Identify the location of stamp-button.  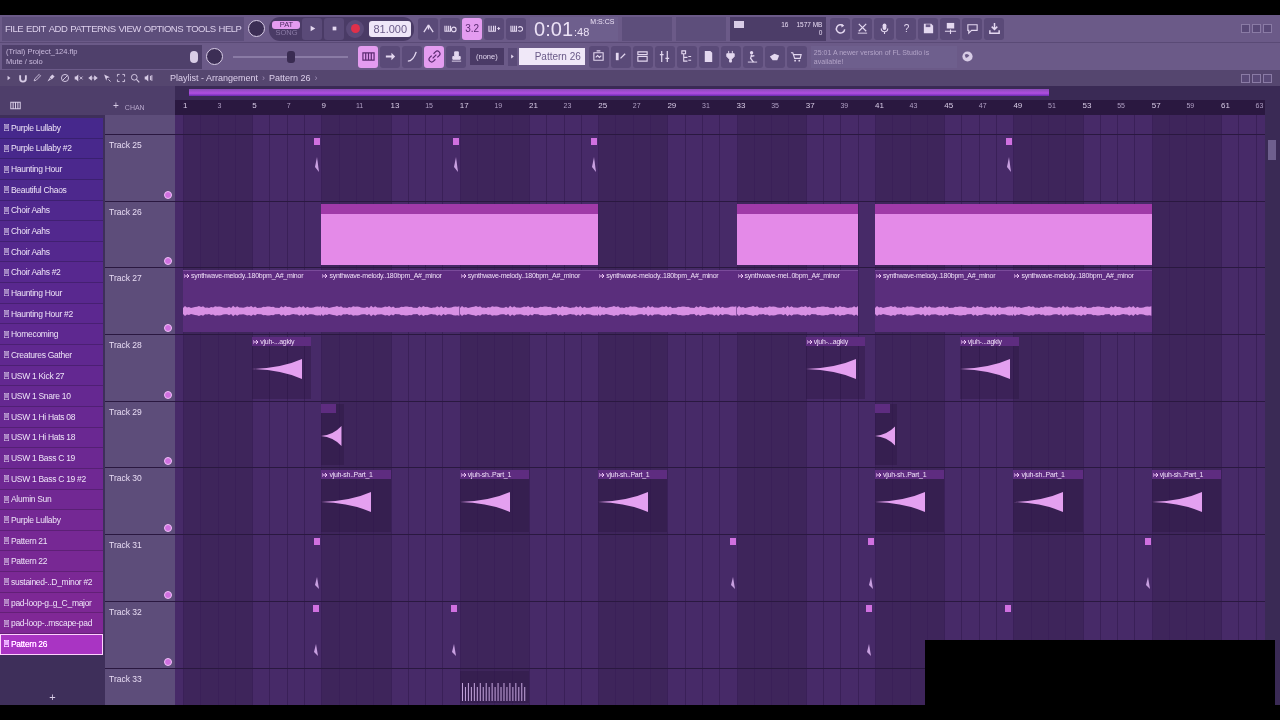
(456, 56).